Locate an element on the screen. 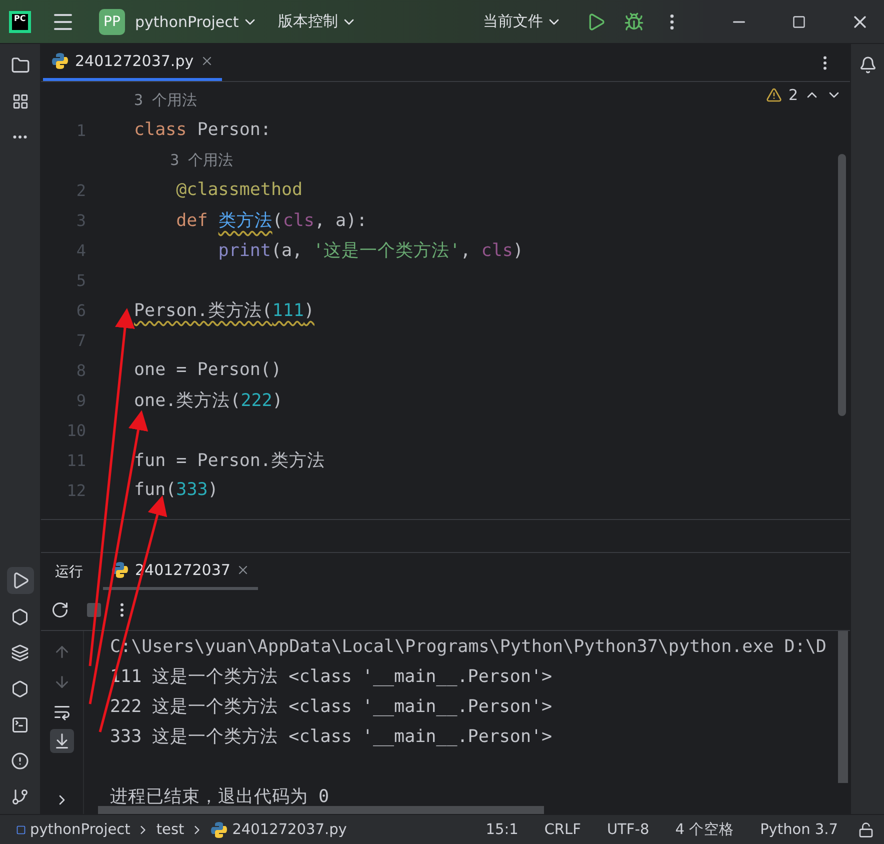 This screenshot has width=884, height=844. code-line: Person.类方法(111) is located at coordinates (224, 311).